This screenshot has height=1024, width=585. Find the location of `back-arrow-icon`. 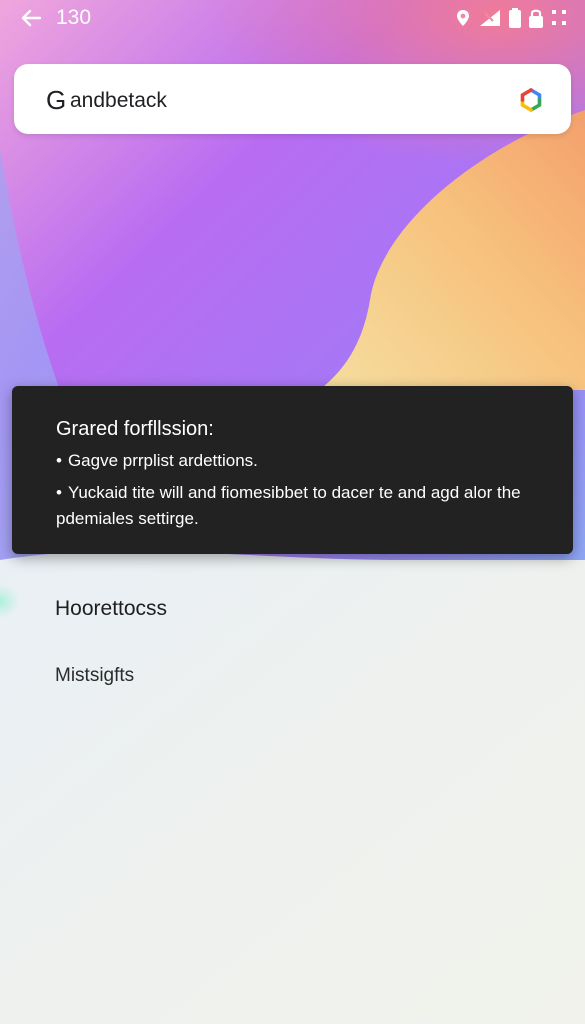

back-arrow-icon is located at coordinates (31, 18).